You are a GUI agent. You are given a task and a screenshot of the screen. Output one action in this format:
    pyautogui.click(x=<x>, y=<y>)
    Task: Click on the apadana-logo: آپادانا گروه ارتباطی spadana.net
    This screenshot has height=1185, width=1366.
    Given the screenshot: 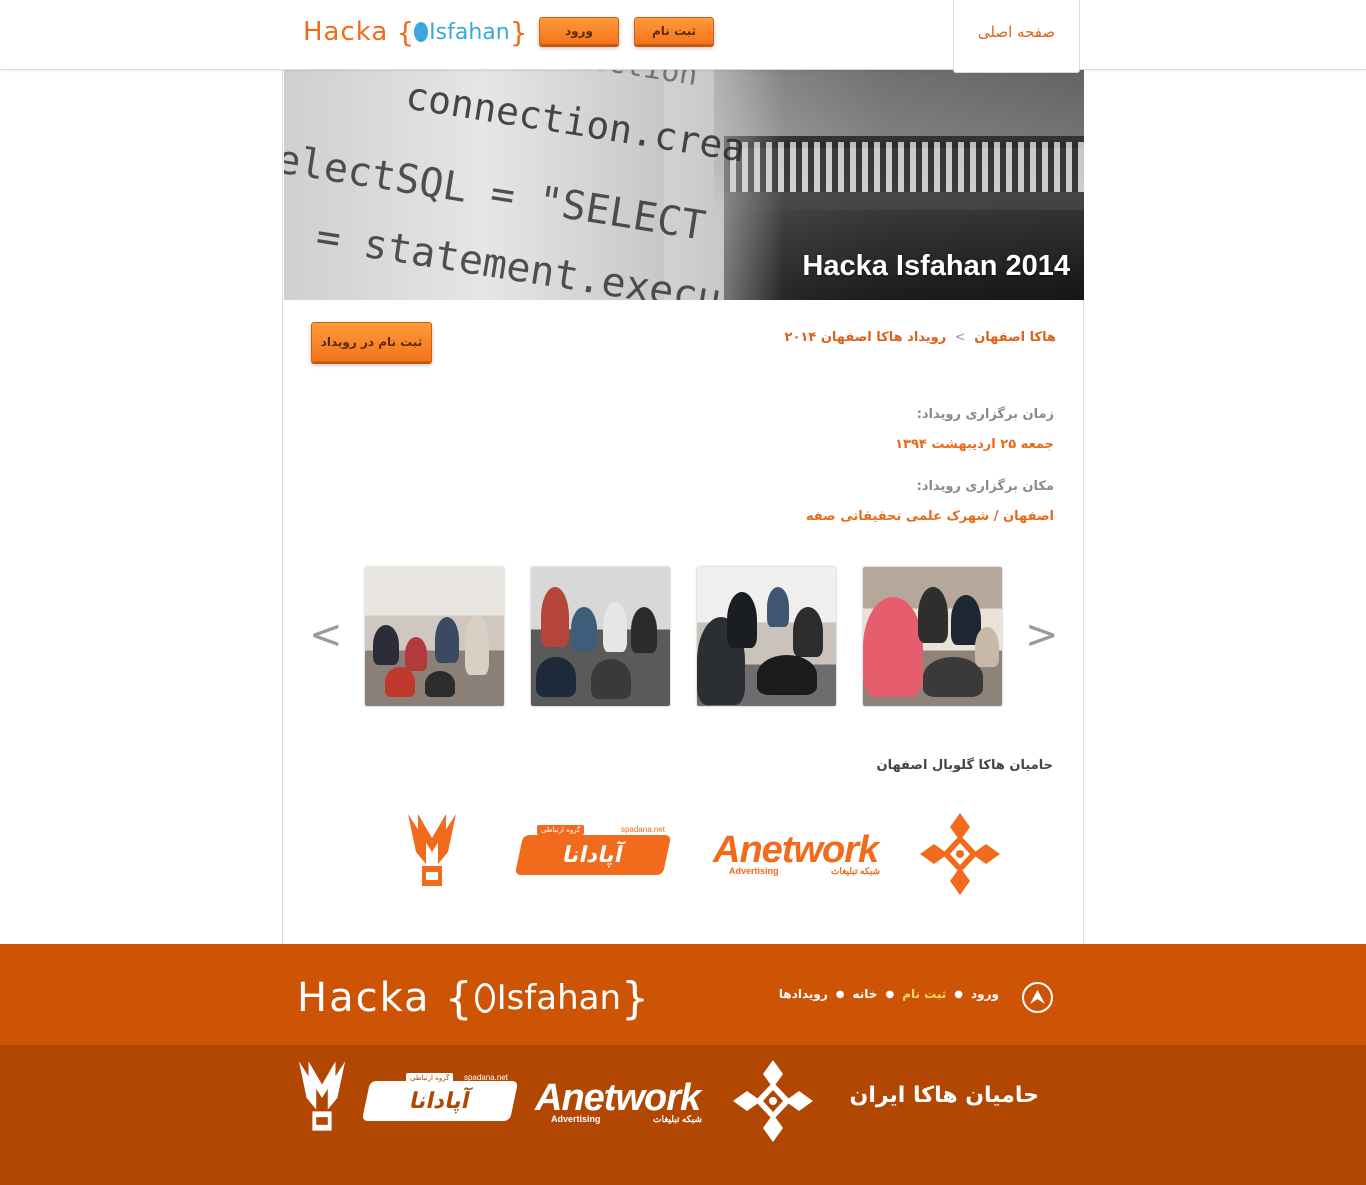 What is the action you would take?
    pyautogui.click(x=593, y=851)
    